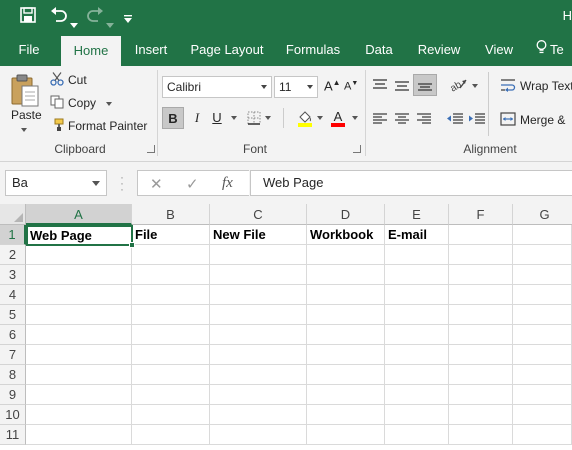 Image resolution: width=572 pixels, height=450 pixels. What do you see at coordinates (346, 355) in the screenshot?
I see `cell-d7` at bounding box center [346, 355].